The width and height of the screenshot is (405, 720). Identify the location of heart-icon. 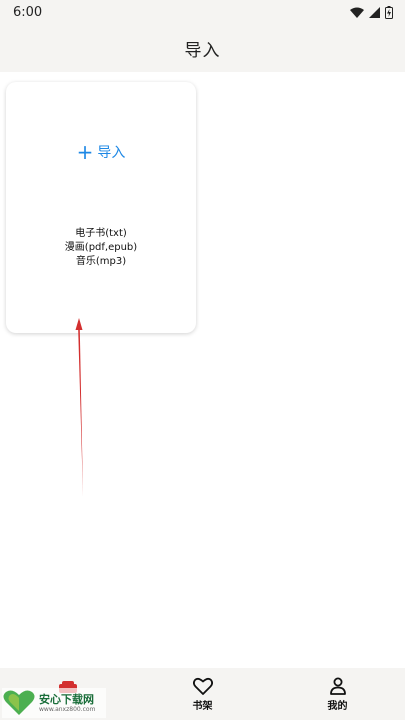
(202, 686).